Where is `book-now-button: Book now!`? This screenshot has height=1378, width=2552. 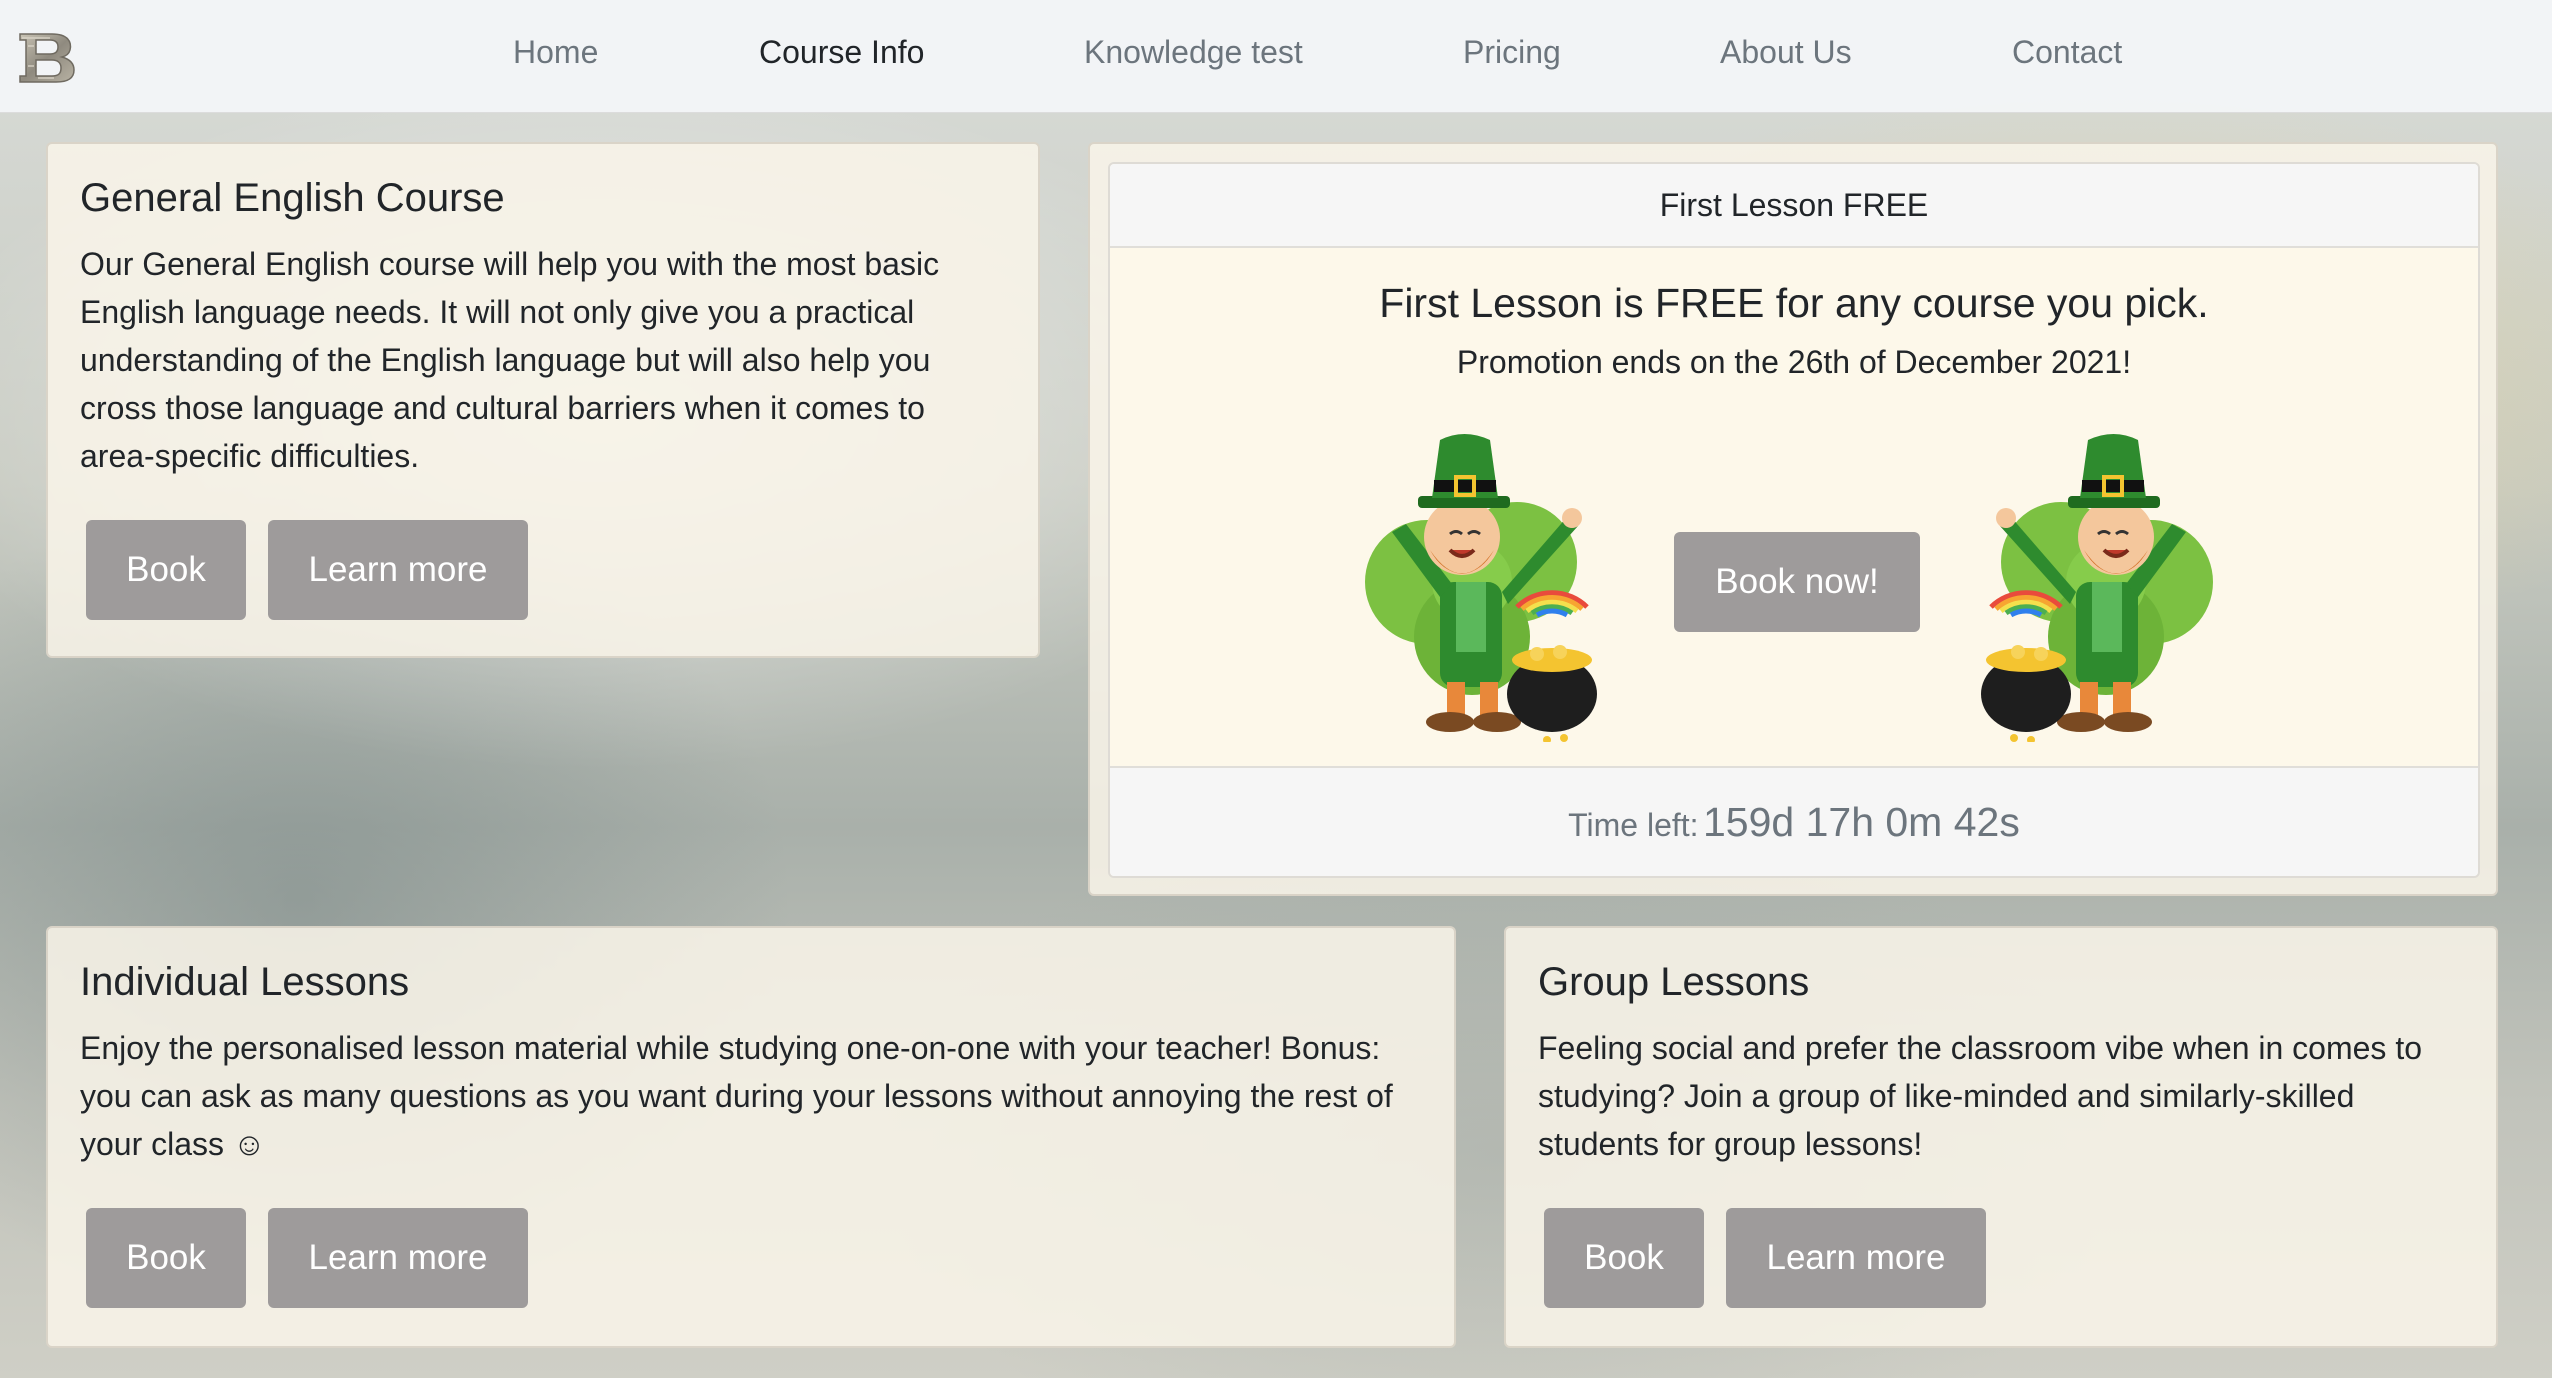 book-now-button: Book now! is located at coordinates (1797, 582).